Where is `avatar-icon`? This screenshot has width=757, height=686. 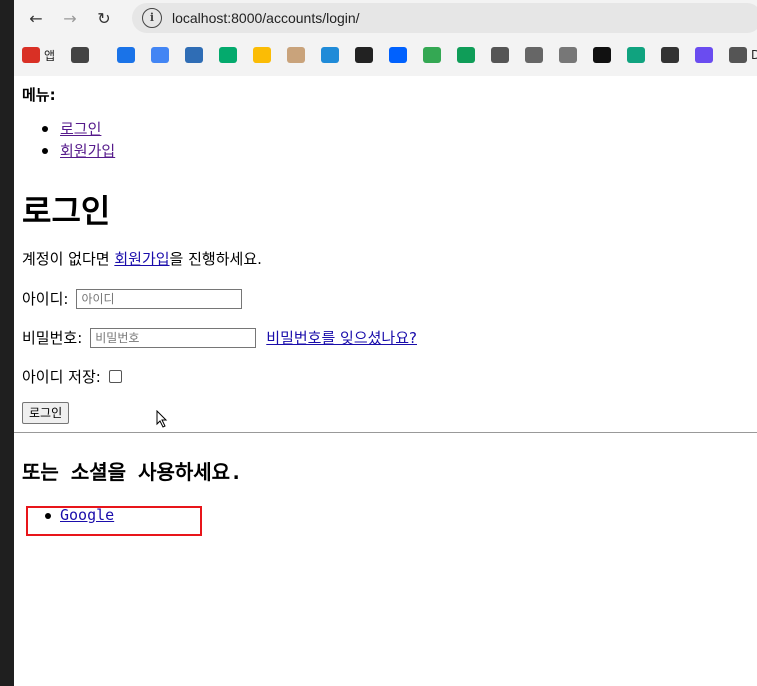 avatar-icon is located at coordinates (296, 55).